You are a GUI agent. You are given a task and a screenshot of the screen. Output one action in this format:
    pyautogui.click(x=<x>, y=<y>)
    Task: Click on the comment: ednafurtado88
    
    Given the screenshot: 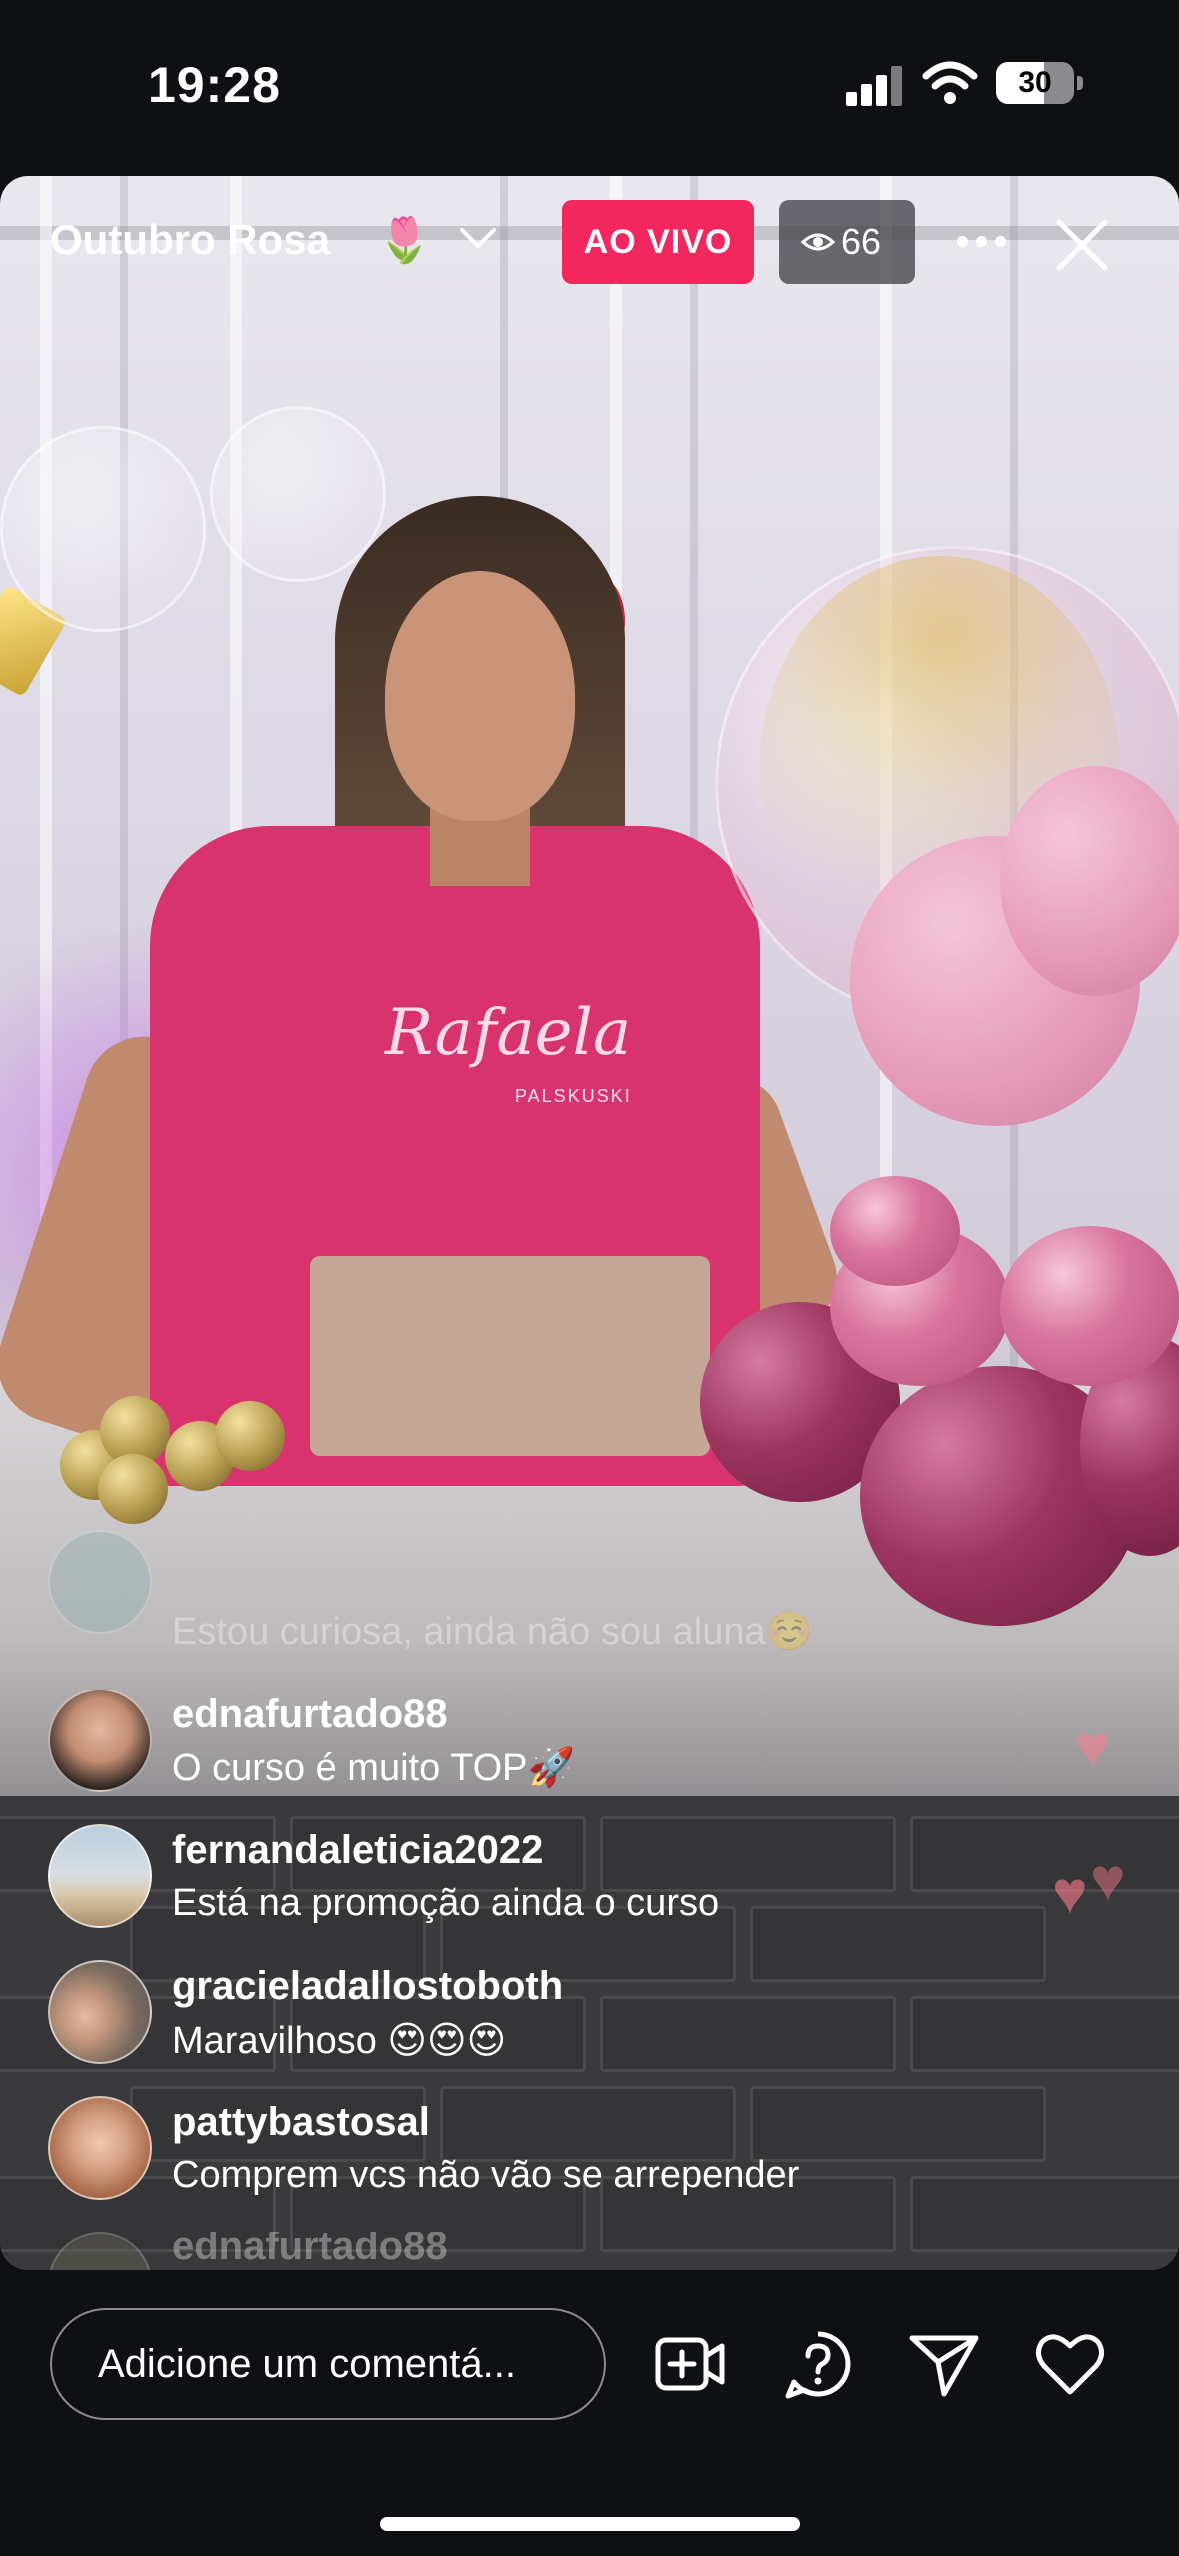 What is the action you would take?
    pyautogui.click(x=498, y=2251)
    